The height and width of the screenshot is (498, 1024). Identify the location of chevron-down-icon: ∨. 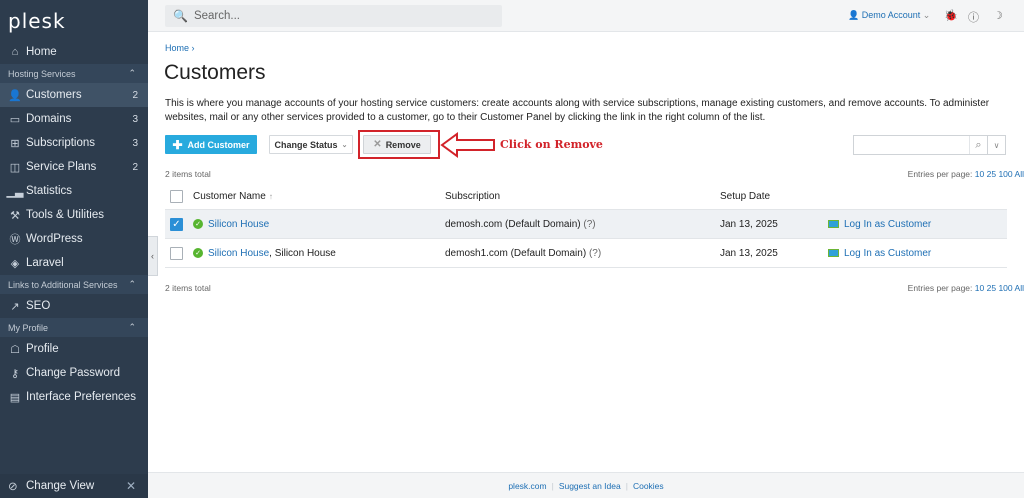
(996, 145).